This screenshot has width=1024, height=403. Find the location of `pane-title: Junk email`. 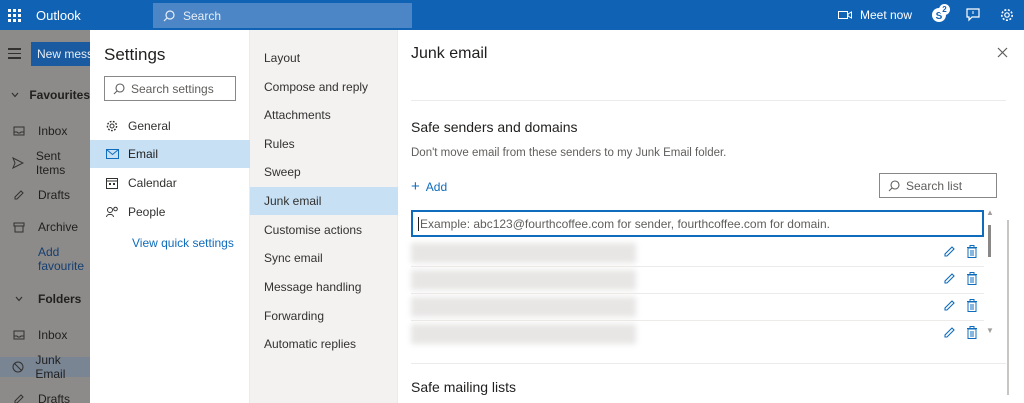

pane-title: Junk email is located at coordinates (449, 53).